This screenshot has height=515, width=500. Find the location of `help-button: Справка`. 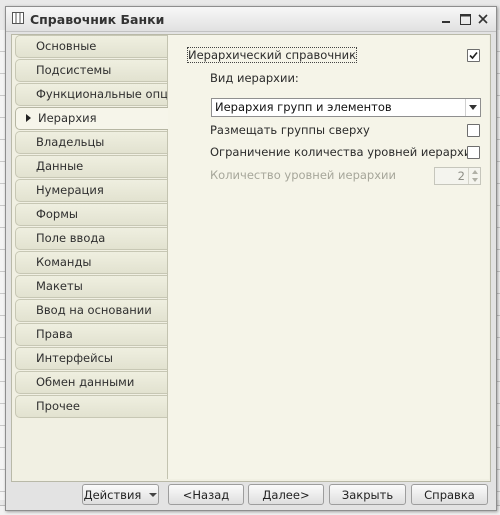

help-button: Справка is located at coordinates (449, 494).